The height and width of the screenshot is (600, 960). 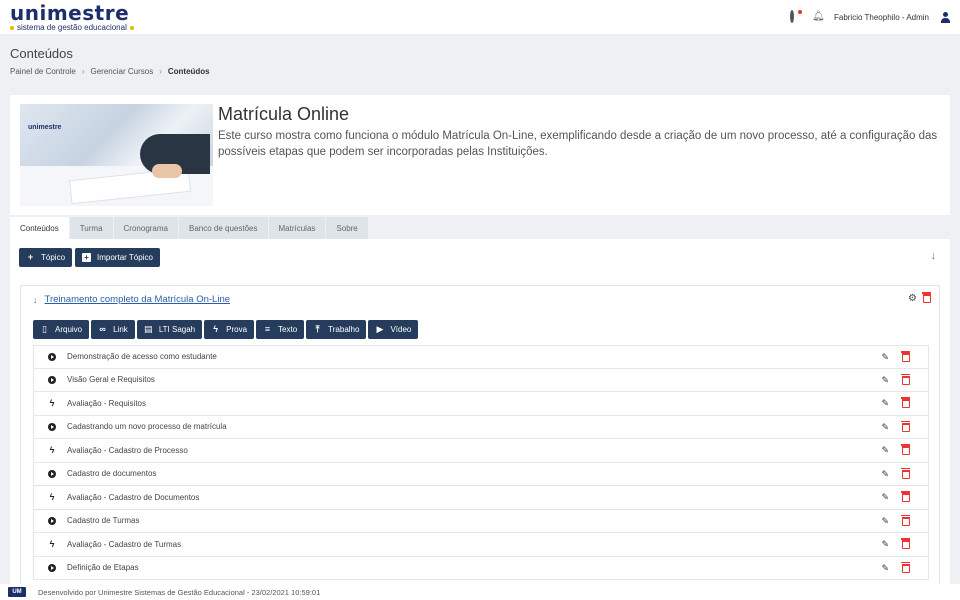 I want to click on list-item-label: Avaliação - Cadastro de Processo, so click(x=127, y=450).